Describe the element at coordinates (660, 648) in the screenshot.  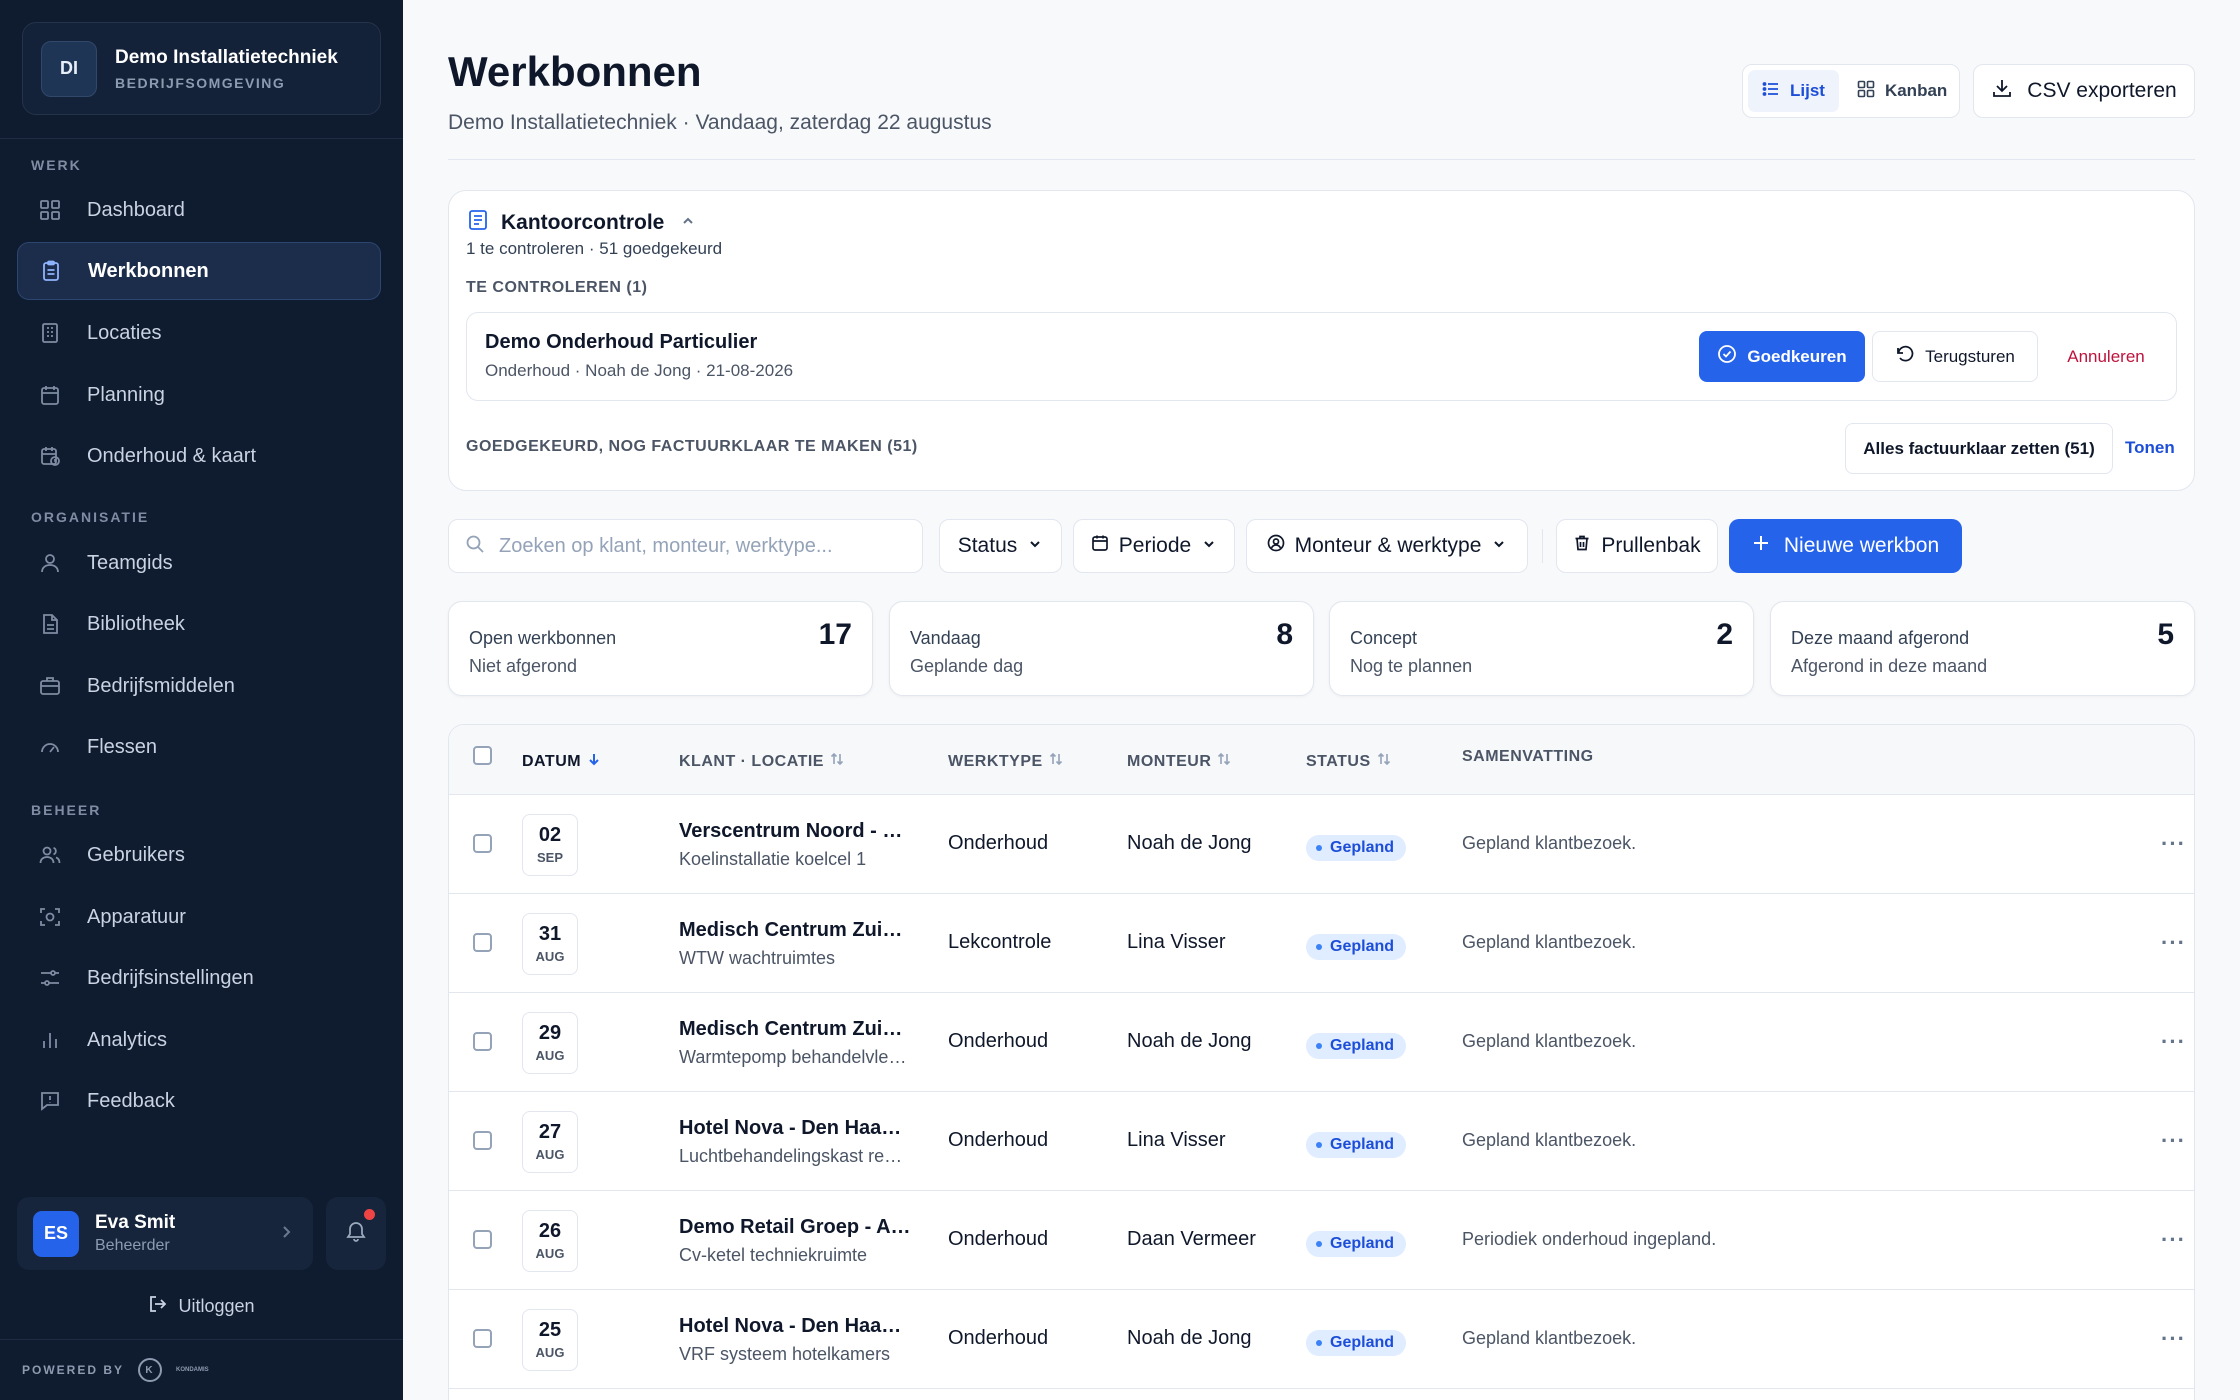
I see `stat-card-open: Open werkbonnen Niet afgerond 17` at that location.